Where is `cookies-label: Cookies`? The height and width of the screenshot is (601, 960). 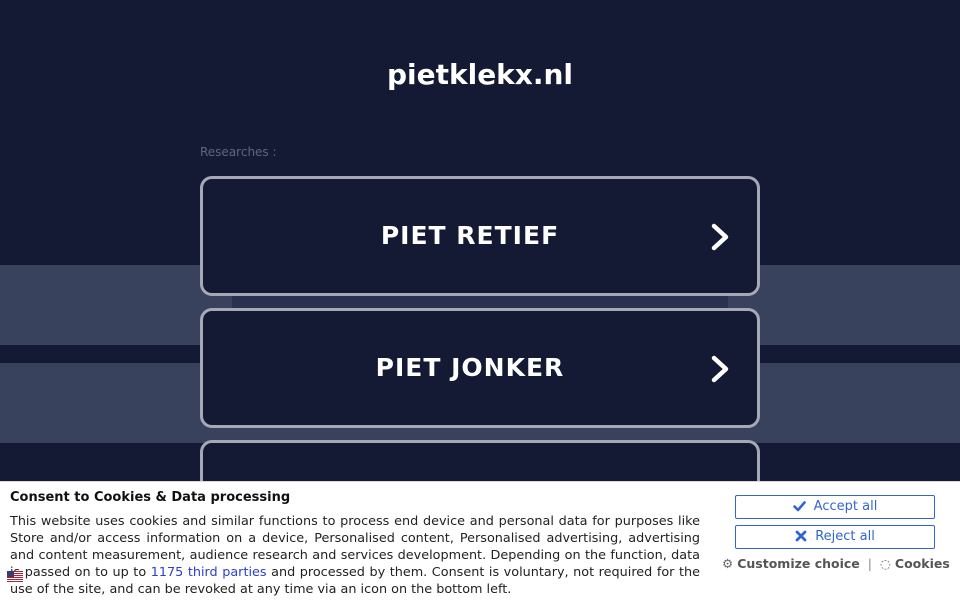 cookies-label: Cookies is located at coordinates (922, 563).